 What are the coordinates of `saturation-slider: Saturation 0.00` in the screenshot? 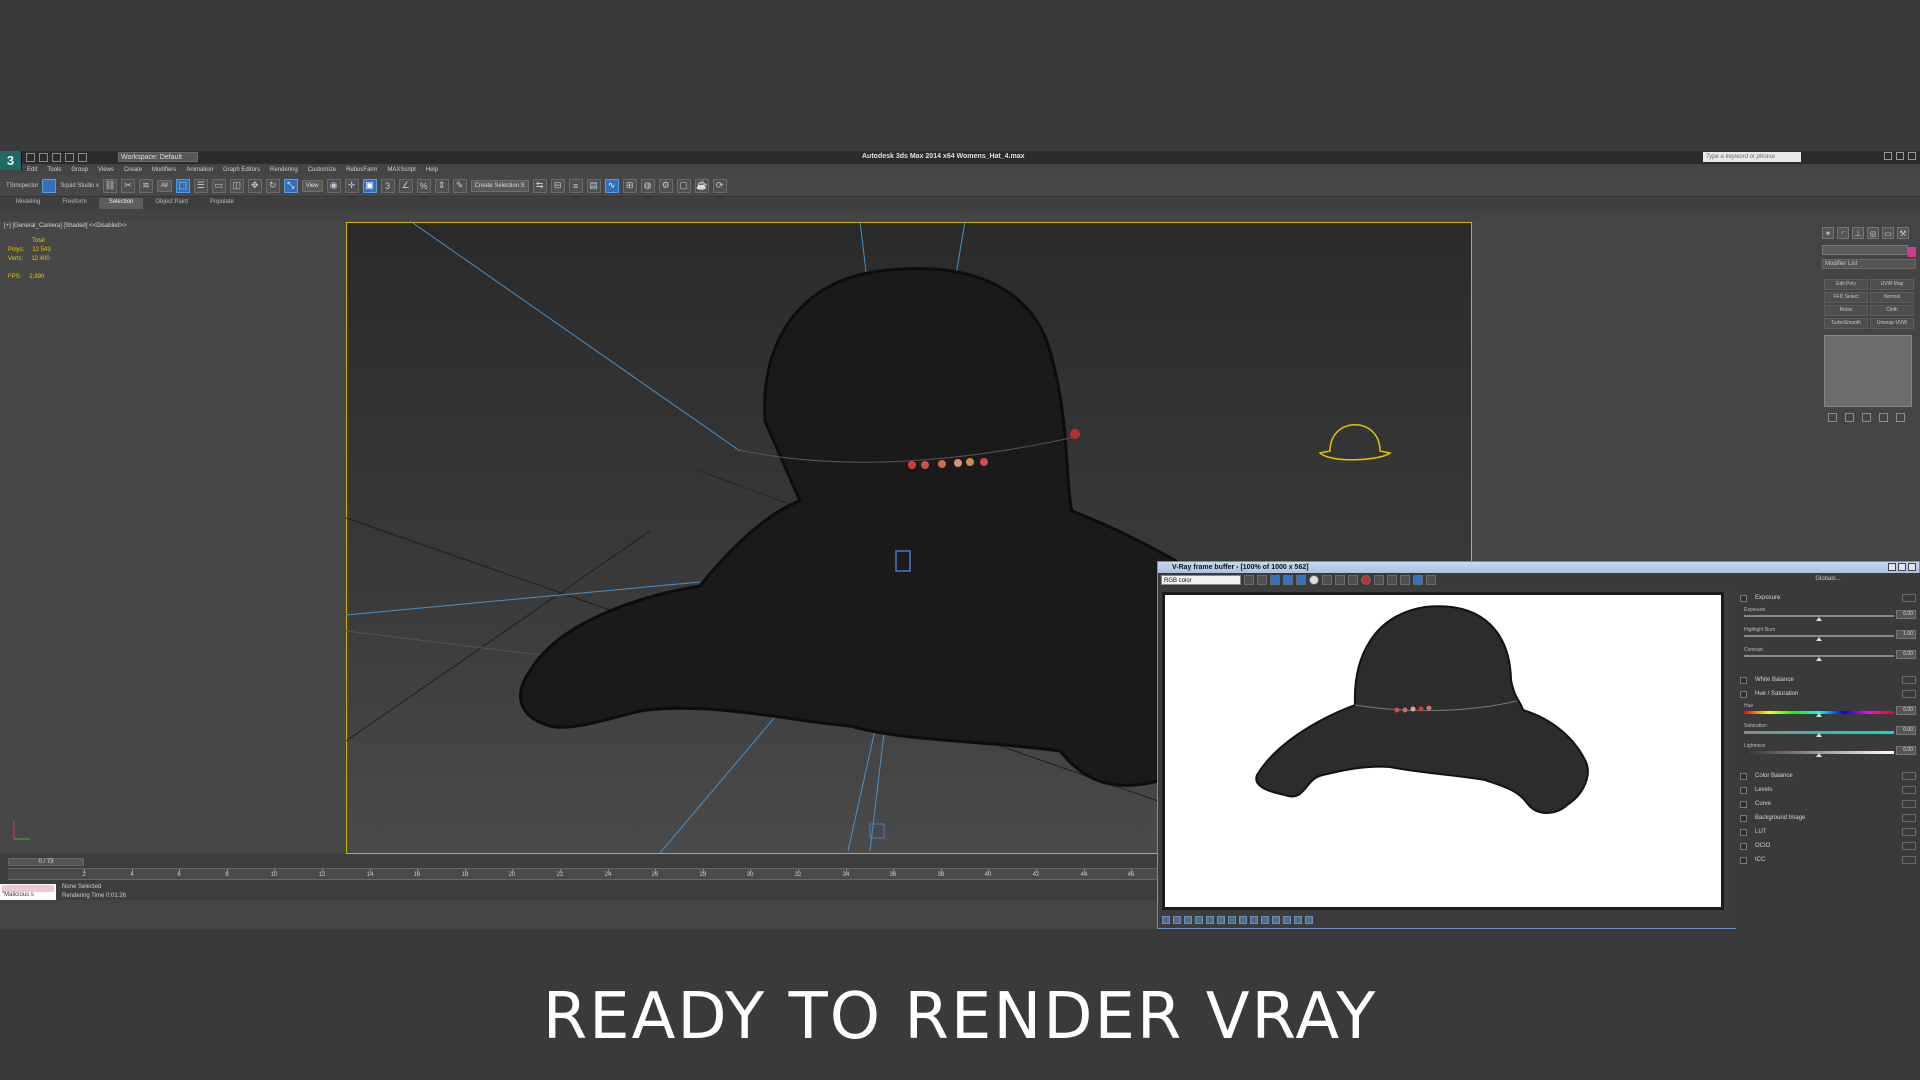 It's located at (1830, 730).